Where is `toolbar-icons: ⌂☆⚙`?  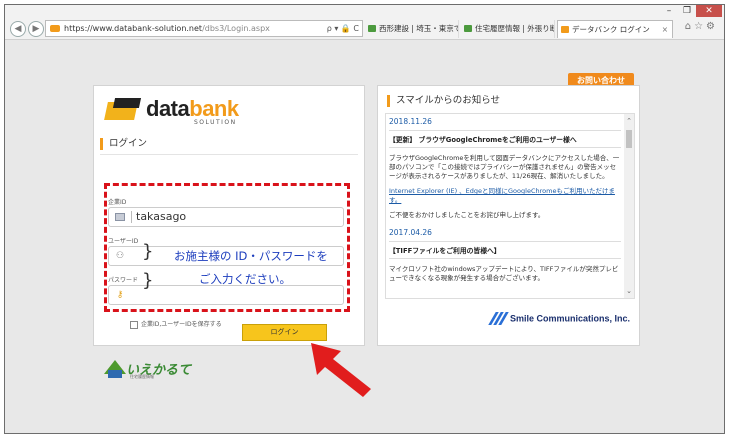
toolbar-icons: ⌂☆⚙ is located at coordinates (701, 26).